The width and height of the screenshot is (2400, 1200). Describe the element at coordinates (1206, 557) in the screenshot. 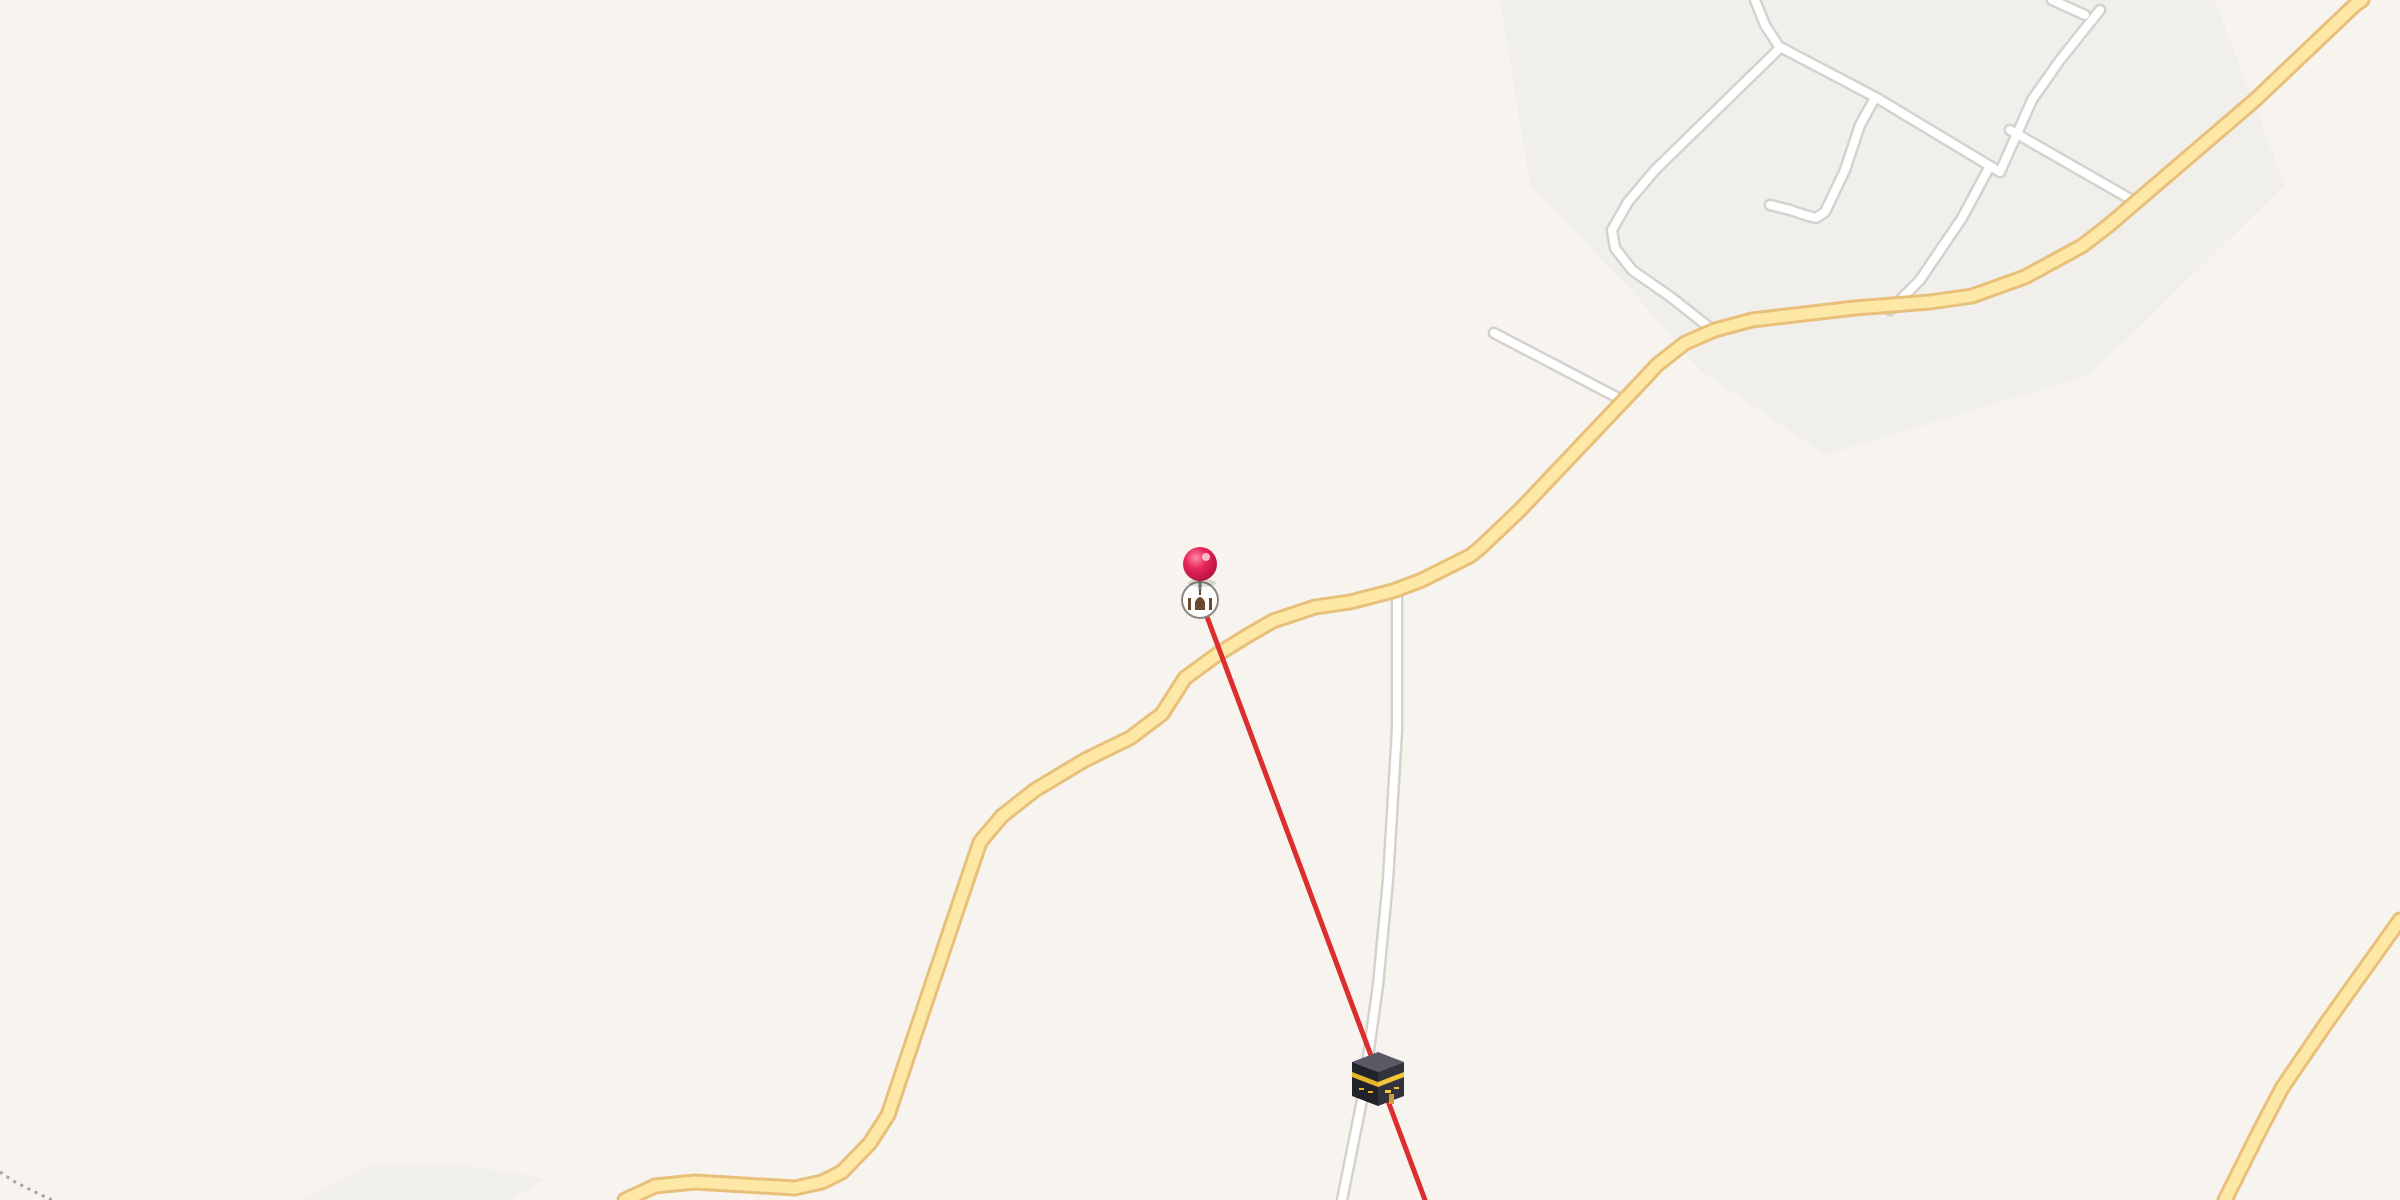

I see `pin-highlight` at that location.